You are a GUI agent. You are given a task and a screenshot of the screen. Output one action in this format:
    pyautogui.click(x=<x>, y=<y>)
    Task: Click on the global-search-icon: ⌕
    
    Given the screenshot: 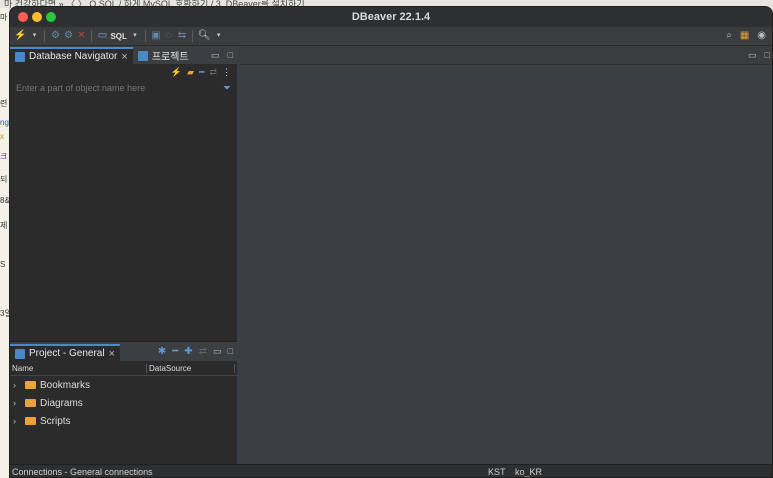 What is the action you would take?
    pyautogui.click(x=729, y=35)
    